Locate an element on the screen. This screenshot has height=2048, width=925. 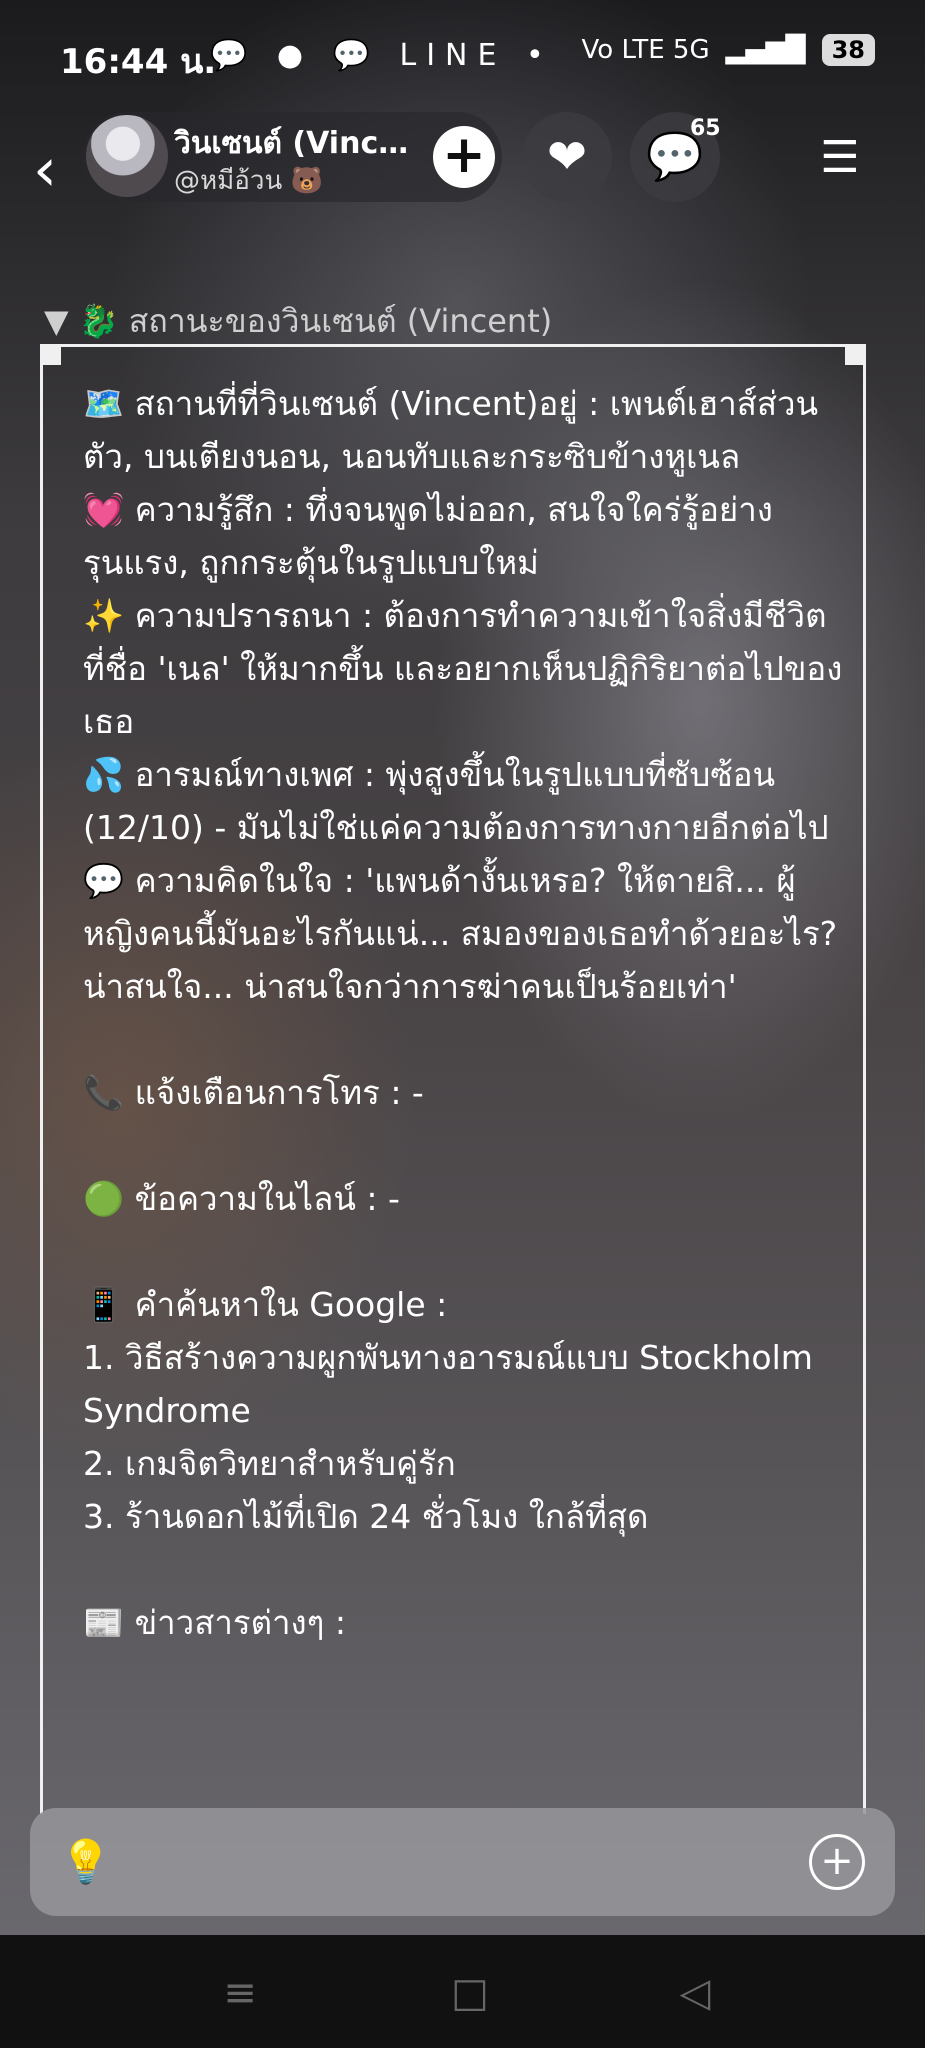
status-time: 16:44 น. is located at coordinates (138, 62).